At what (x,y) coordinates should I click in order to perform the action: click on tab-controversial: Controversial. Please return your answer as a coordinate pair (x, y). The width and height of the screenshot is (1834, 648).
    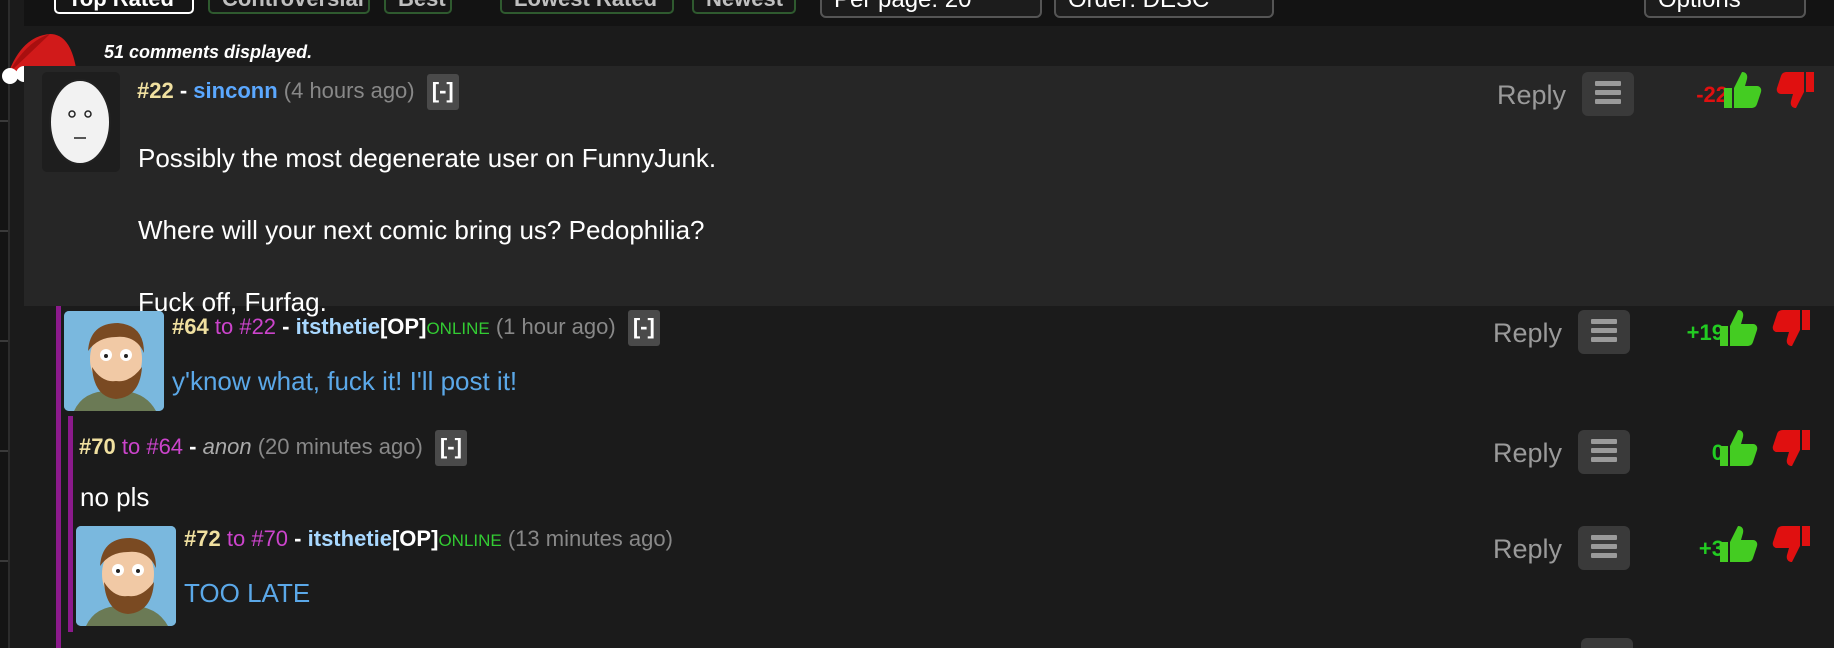
    Looking at the image, I should click on (289, 7).